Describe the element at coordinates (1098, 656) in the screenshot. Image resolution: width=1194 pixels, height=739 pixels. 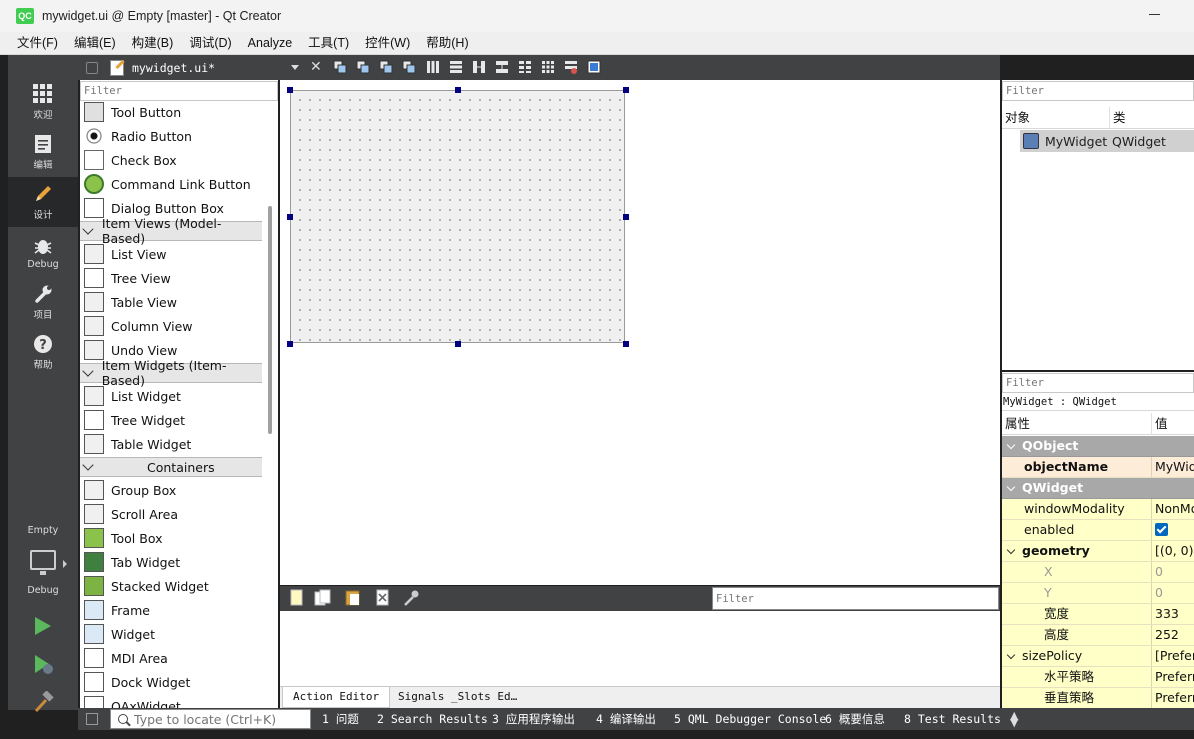
I see `property-row: sizePolicy [Preferred, Preferred, 0, 0]` at that location.